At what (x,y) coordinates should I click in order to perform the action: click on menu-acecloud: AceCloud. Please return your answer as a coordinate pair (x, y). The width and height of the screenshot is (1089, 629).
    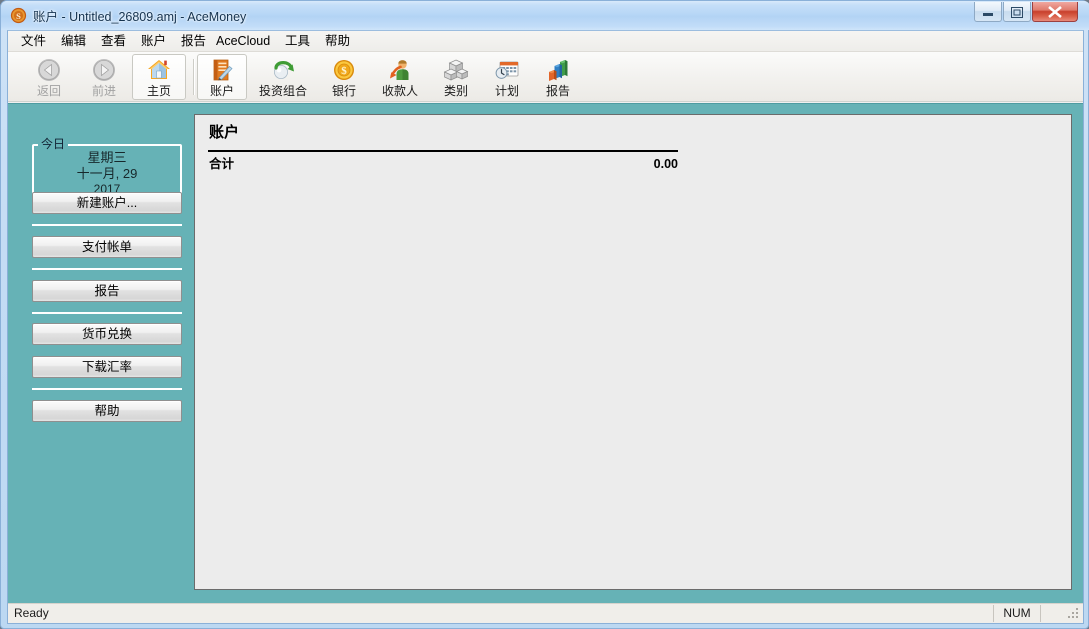
    Looking at the image, I should click on (243, 41).